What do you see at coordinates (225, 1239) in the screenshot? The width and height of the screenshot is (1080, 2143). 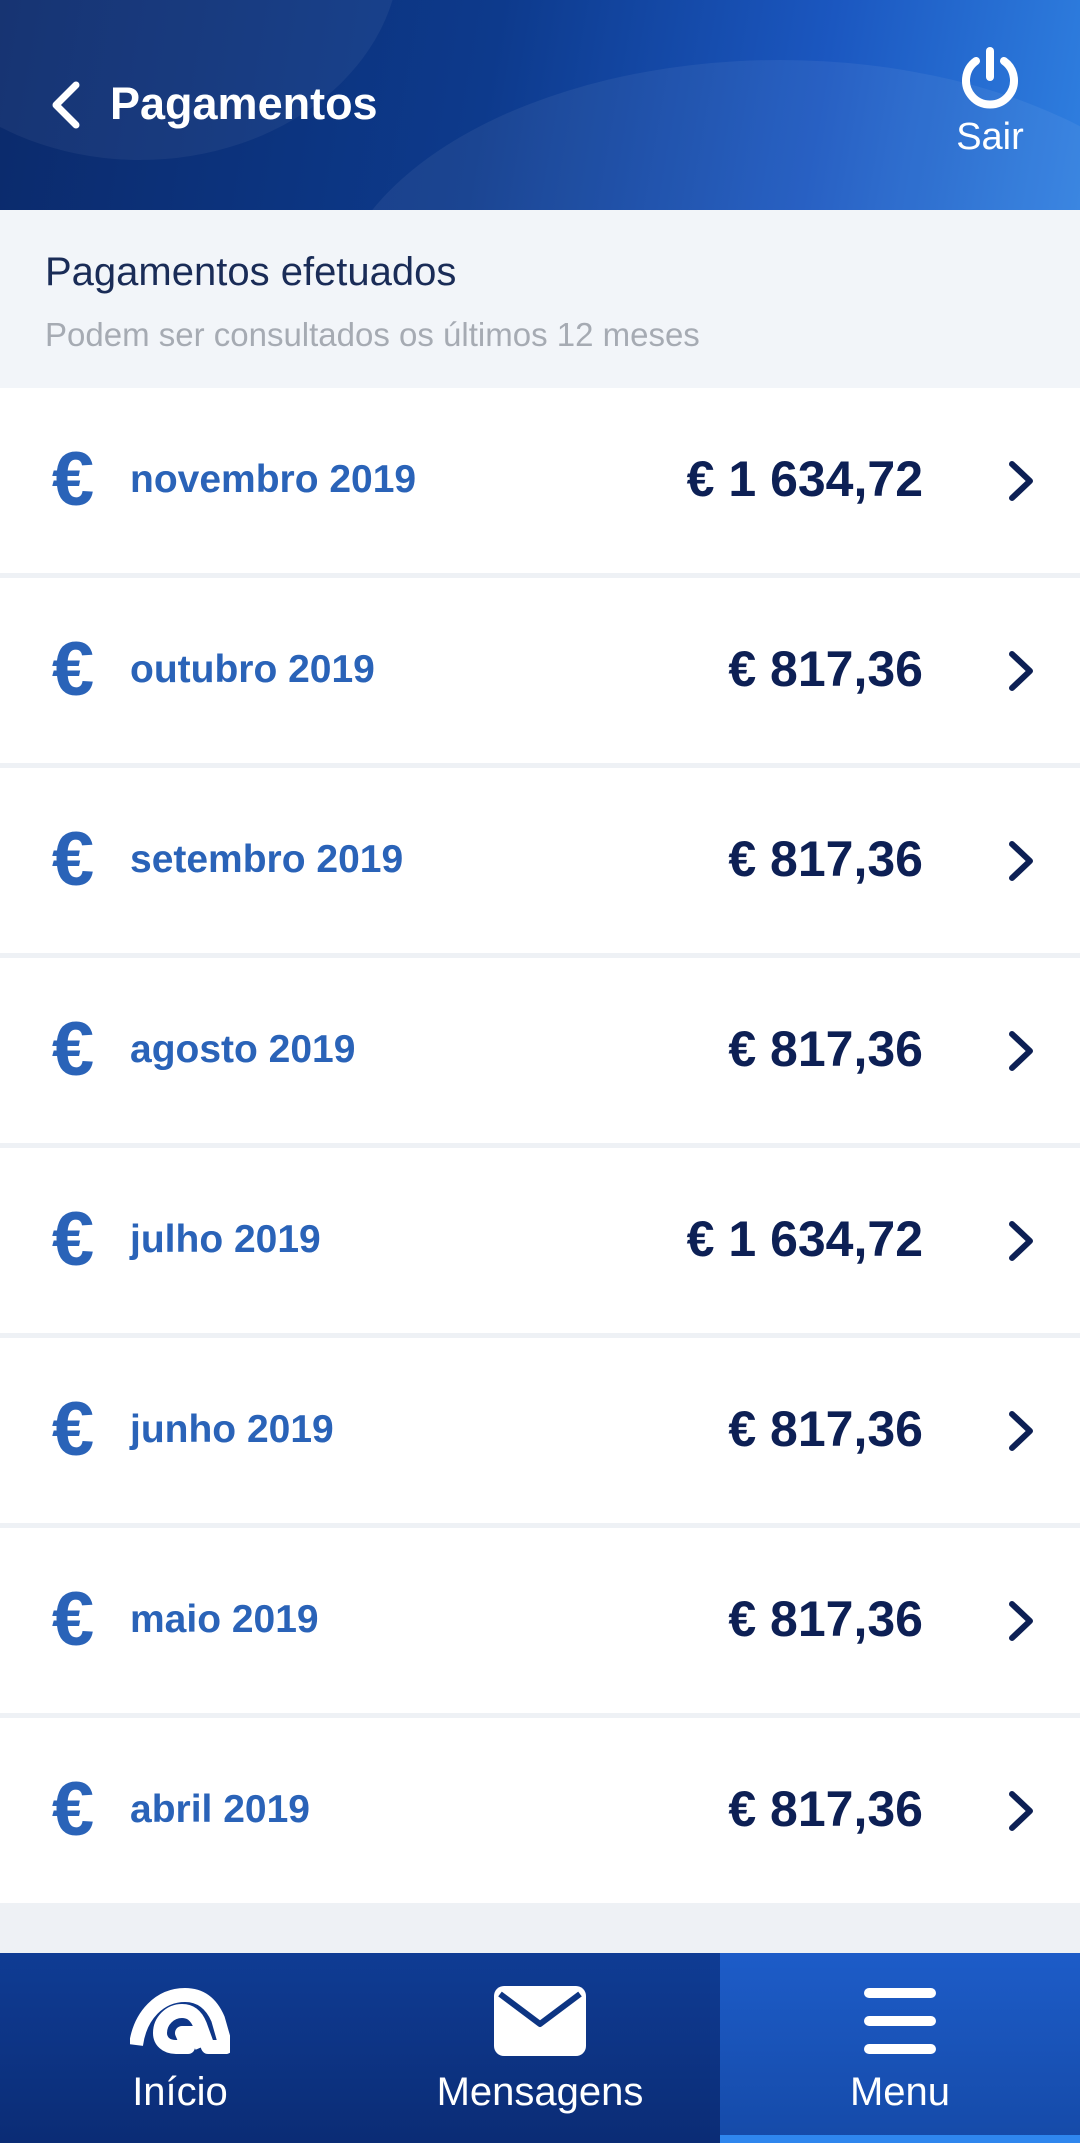 I see `payment-month: julho 2019` at bounding box center [225, 1239].